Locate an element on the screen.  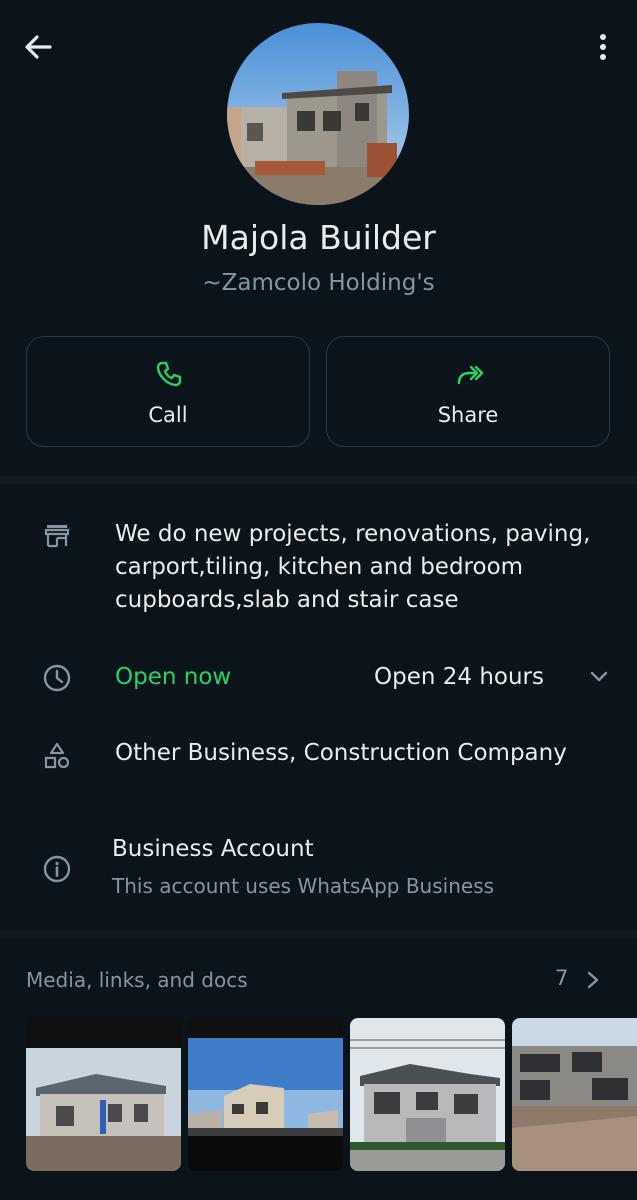
more-vert-icon is located at coordinates (603, 47).